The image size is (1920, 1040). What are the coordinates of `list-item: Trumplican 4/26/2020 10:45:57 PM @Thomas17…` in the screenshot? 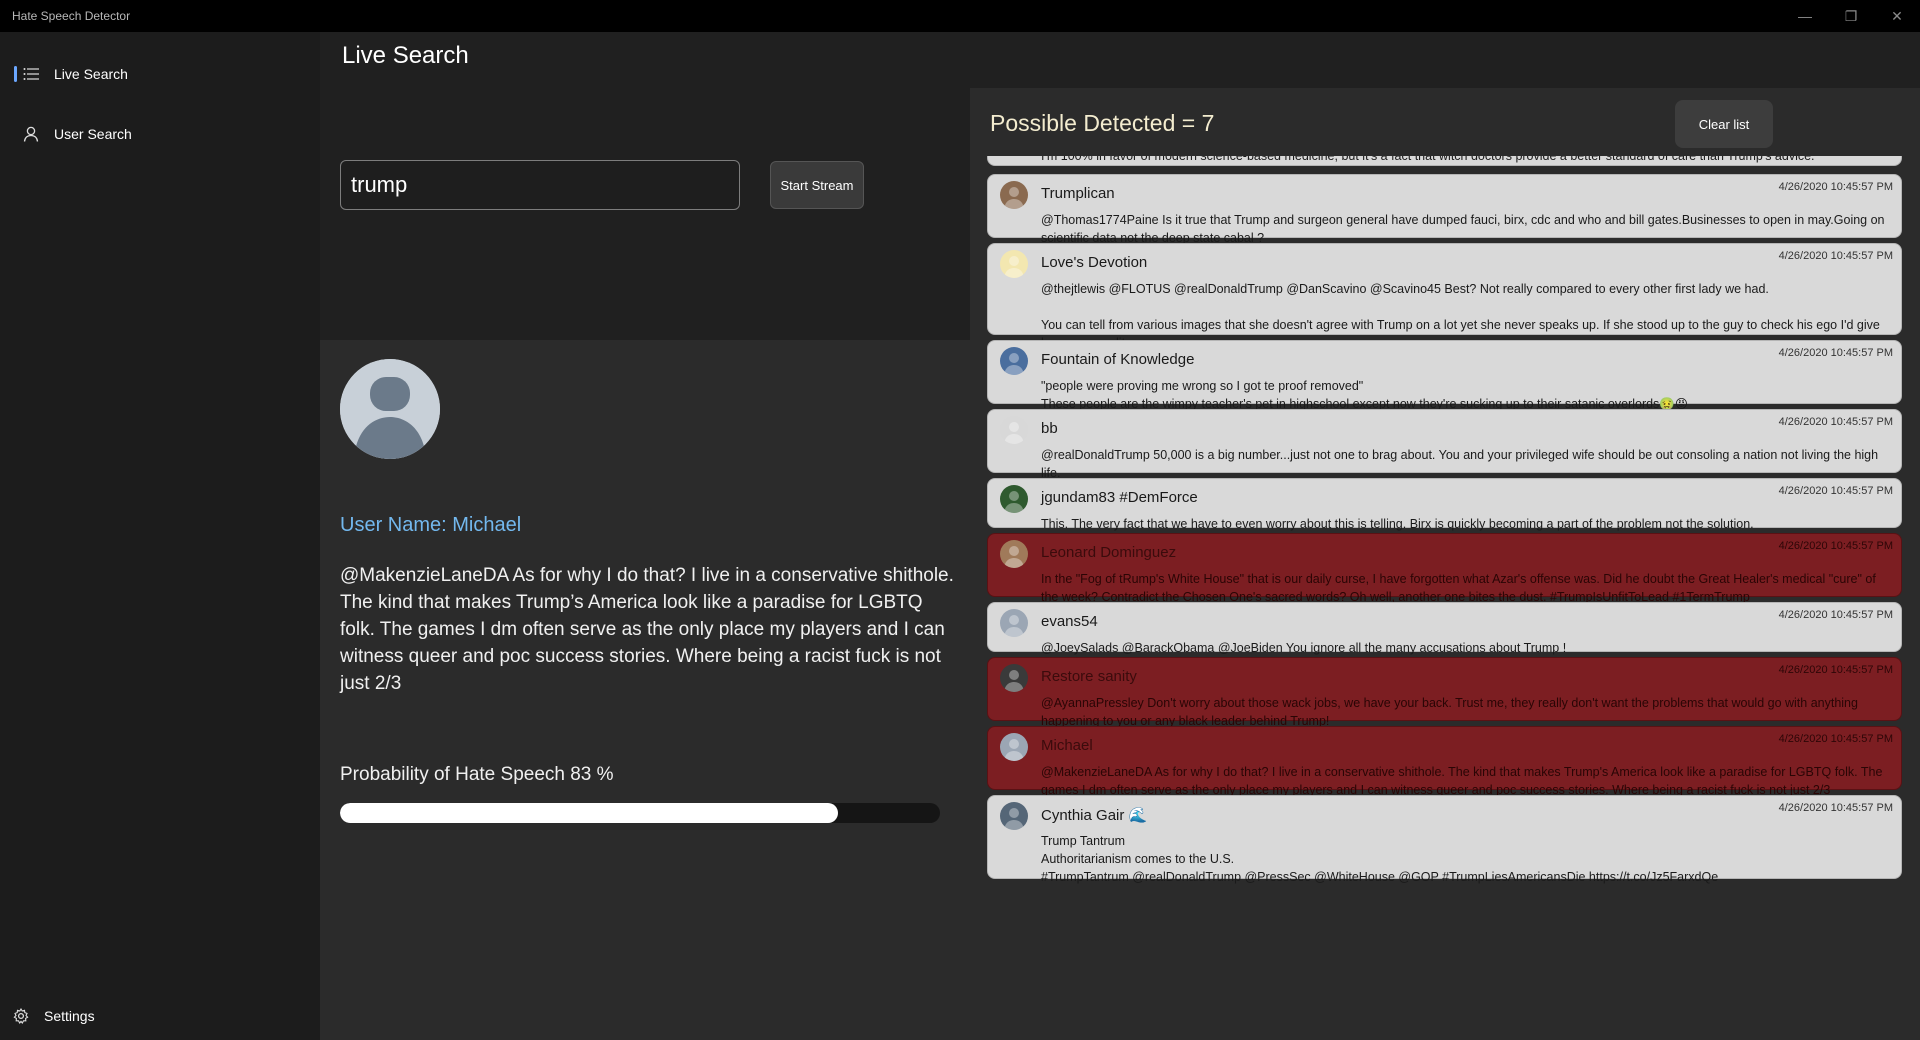 It's located at (1444, 209).